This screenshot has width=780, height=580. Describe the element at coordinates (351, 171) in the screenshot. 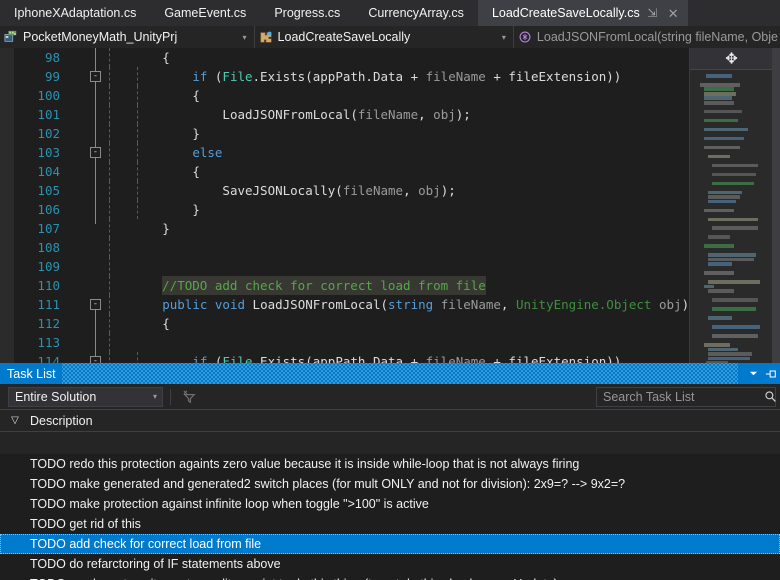

I see `code-line: 104 {` at that location.